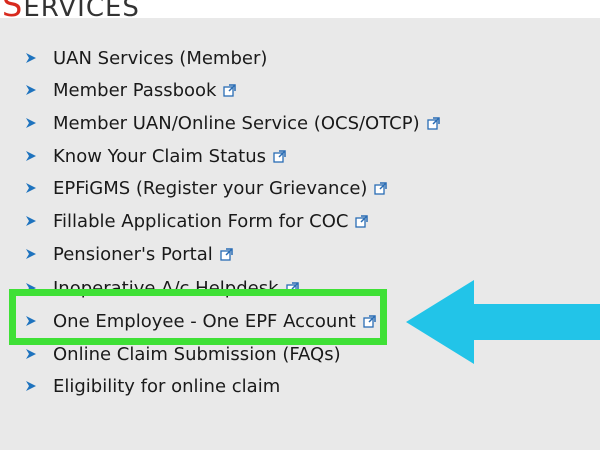  I want to click on service-label-member-uan-online: Member UAN/Online Service (OCS/OTCP), so click(236, 123).